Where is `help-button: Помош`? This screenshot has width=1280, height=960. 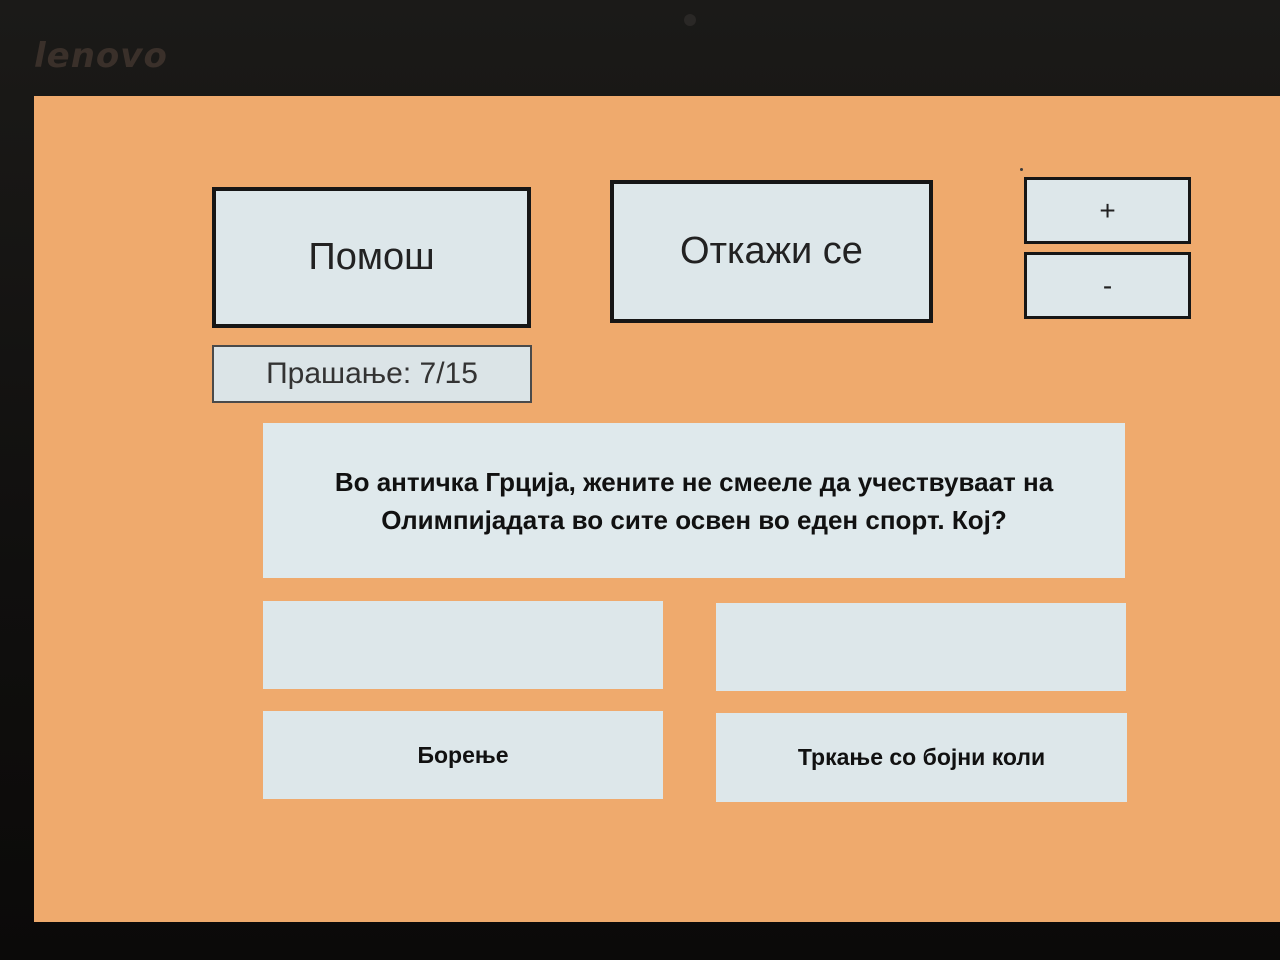 help-button: Помош is located at coordinates (371, 257).